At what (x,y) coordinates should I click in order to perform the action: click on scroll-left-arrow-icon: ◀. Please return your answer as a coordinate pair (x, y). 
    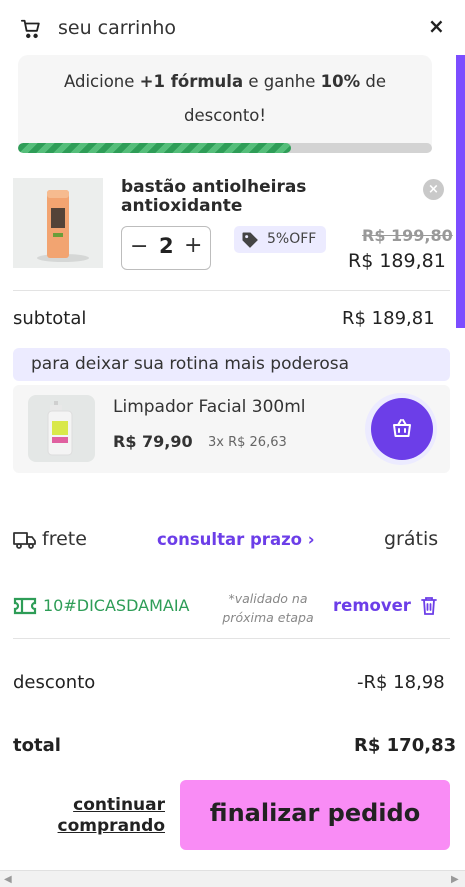
    Looking at the image, I should click on (8, 879).